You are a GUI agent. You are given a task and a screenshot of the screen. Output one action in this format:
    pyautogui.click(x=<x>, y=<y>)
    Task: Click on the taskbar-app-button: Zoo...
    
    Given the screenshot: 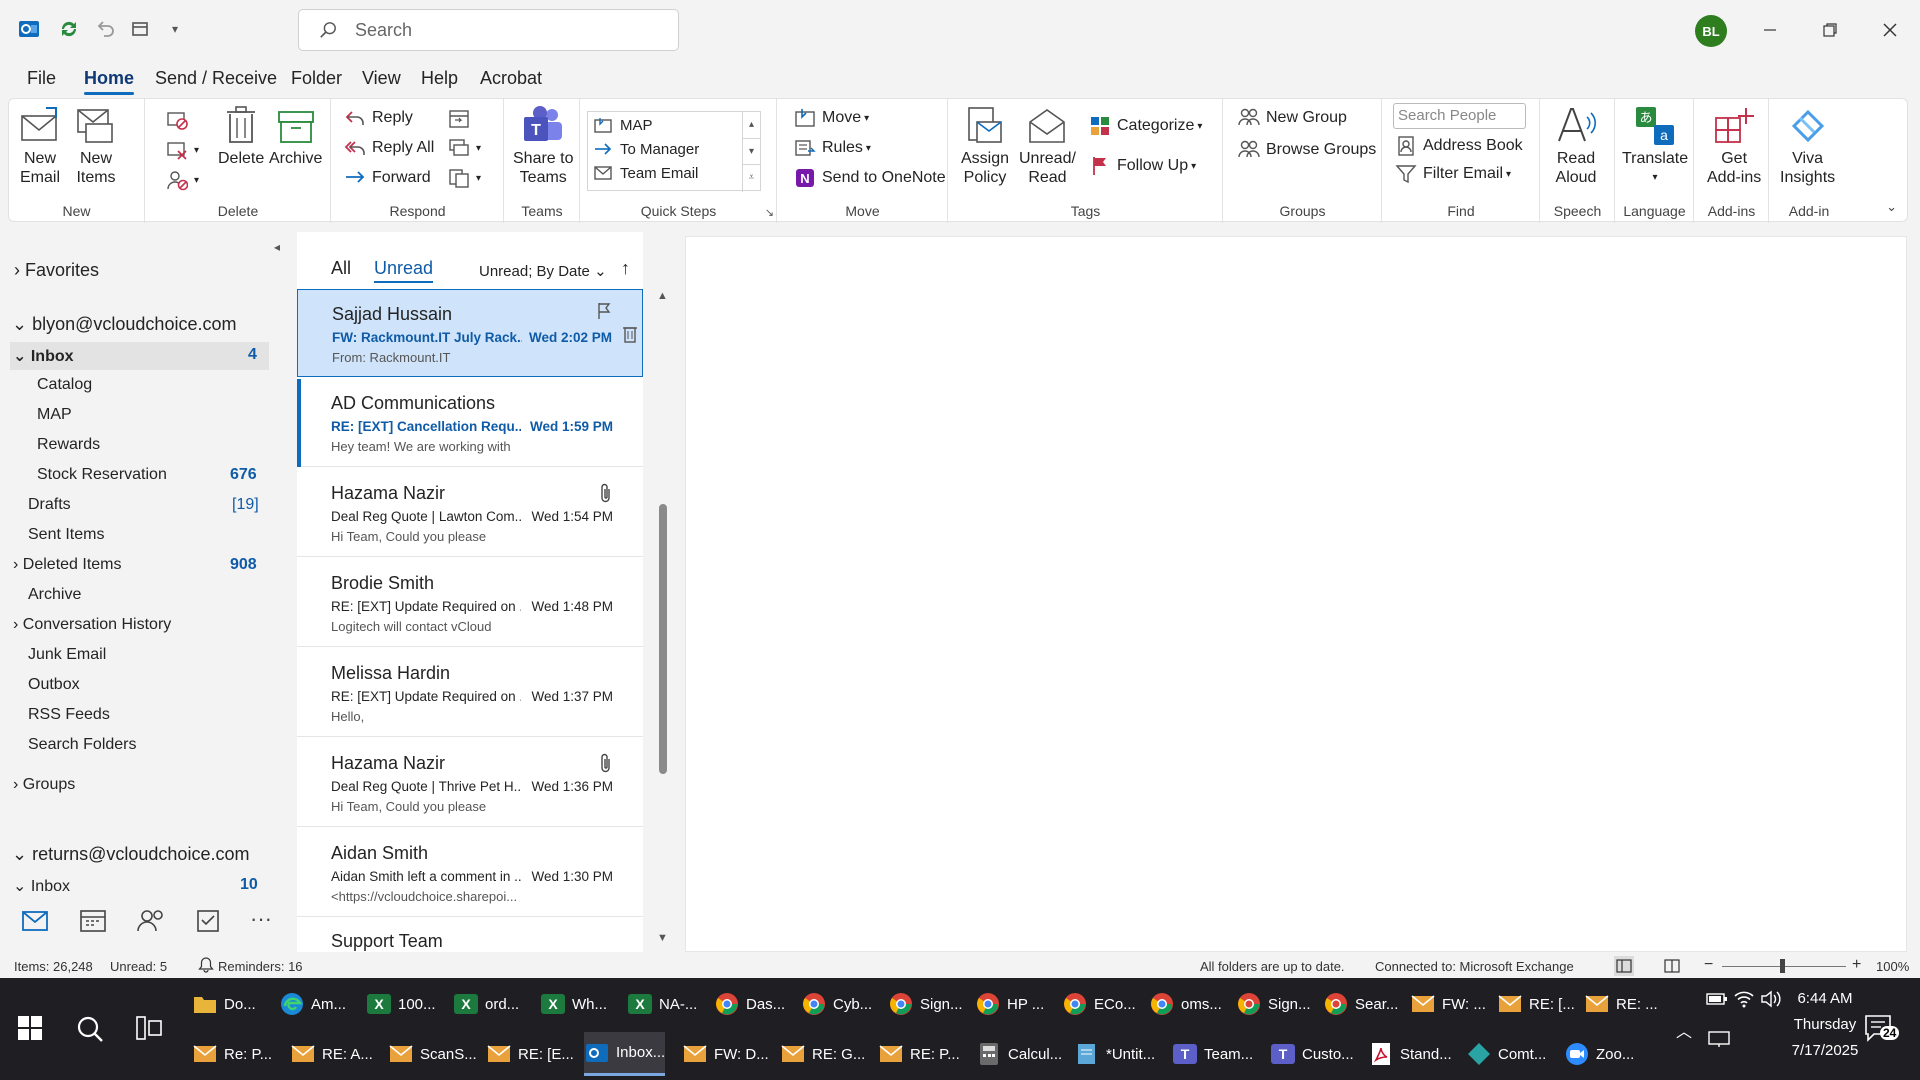 What is the action you would take?
    pyautogui.click(x=1599, y=1054)
    